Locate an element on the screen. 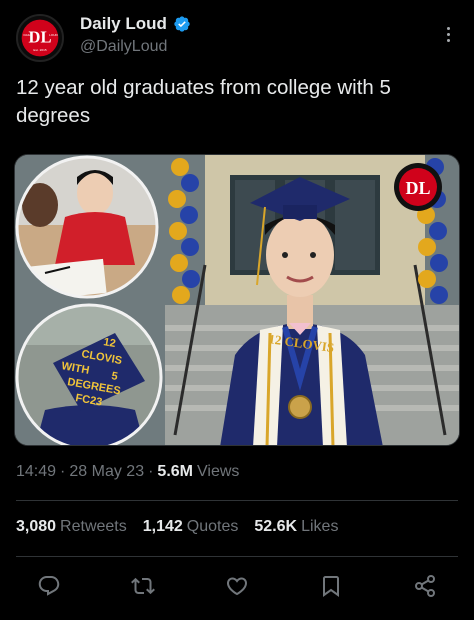 The width and height of the screenshot is (474, 620). retweets-count: 3,080 is located at coordinates (36, 526).